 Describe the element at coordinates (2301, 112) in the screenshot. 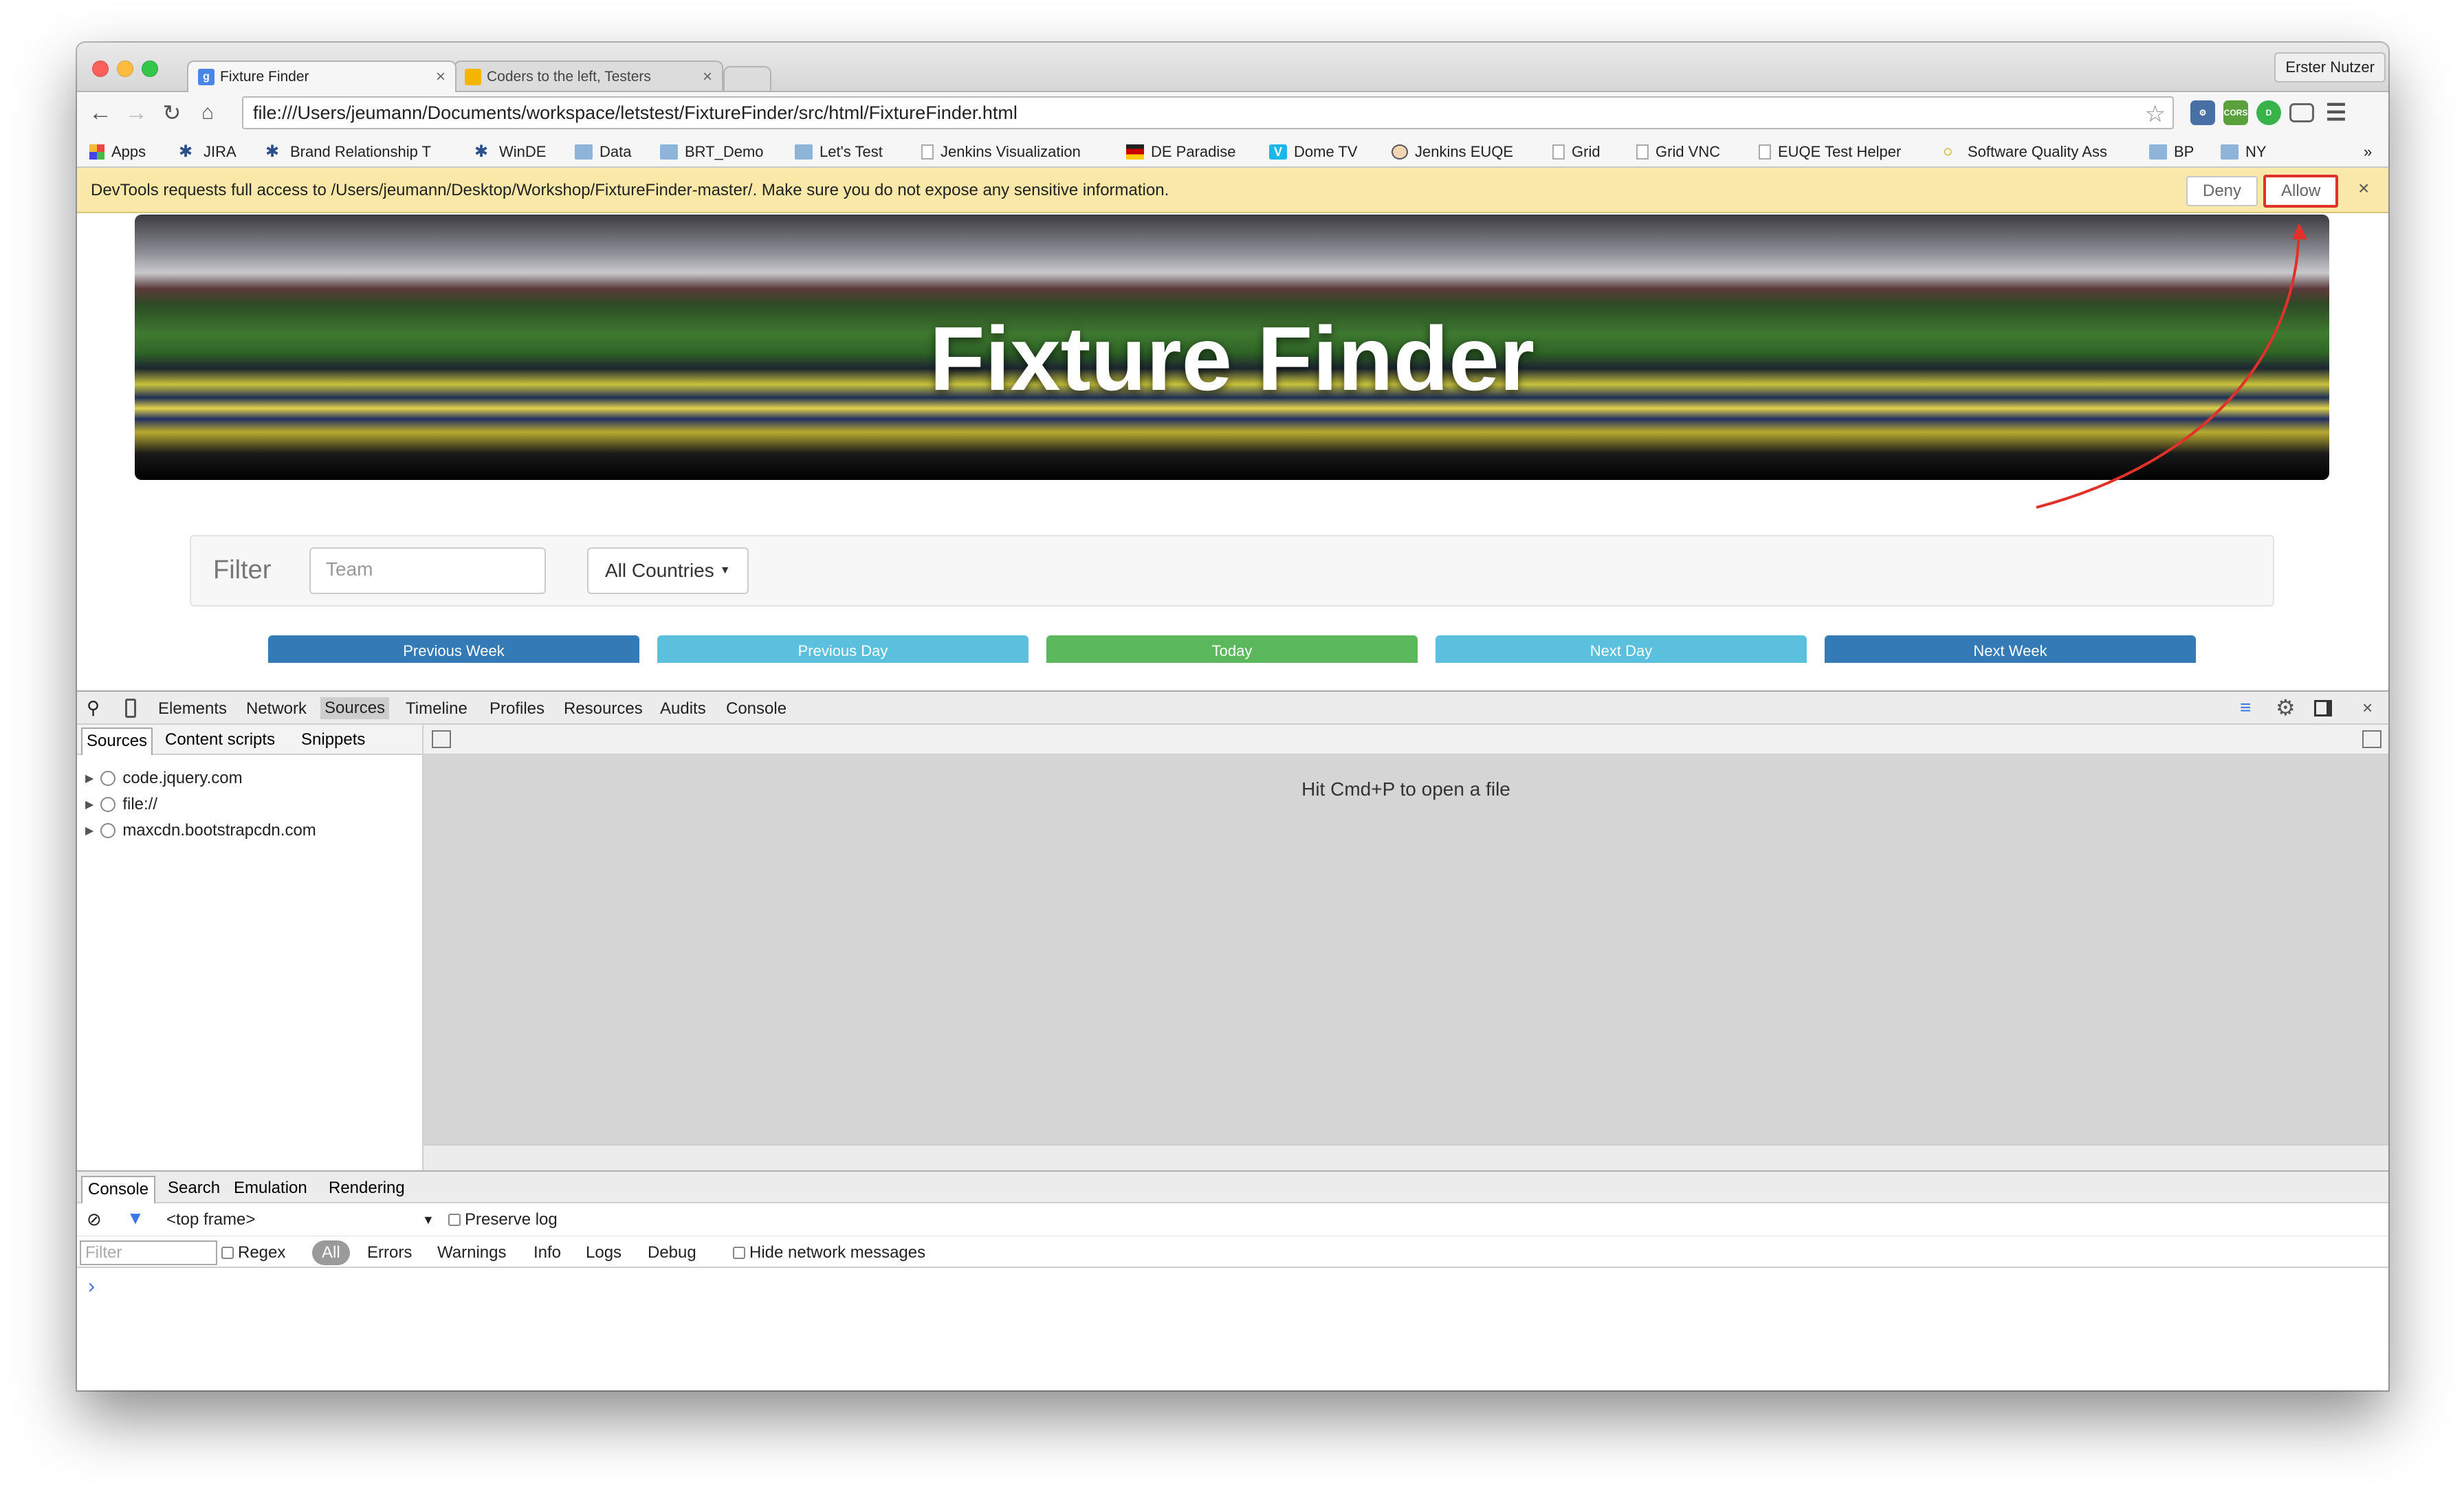

I see `cast-icon` at that location.